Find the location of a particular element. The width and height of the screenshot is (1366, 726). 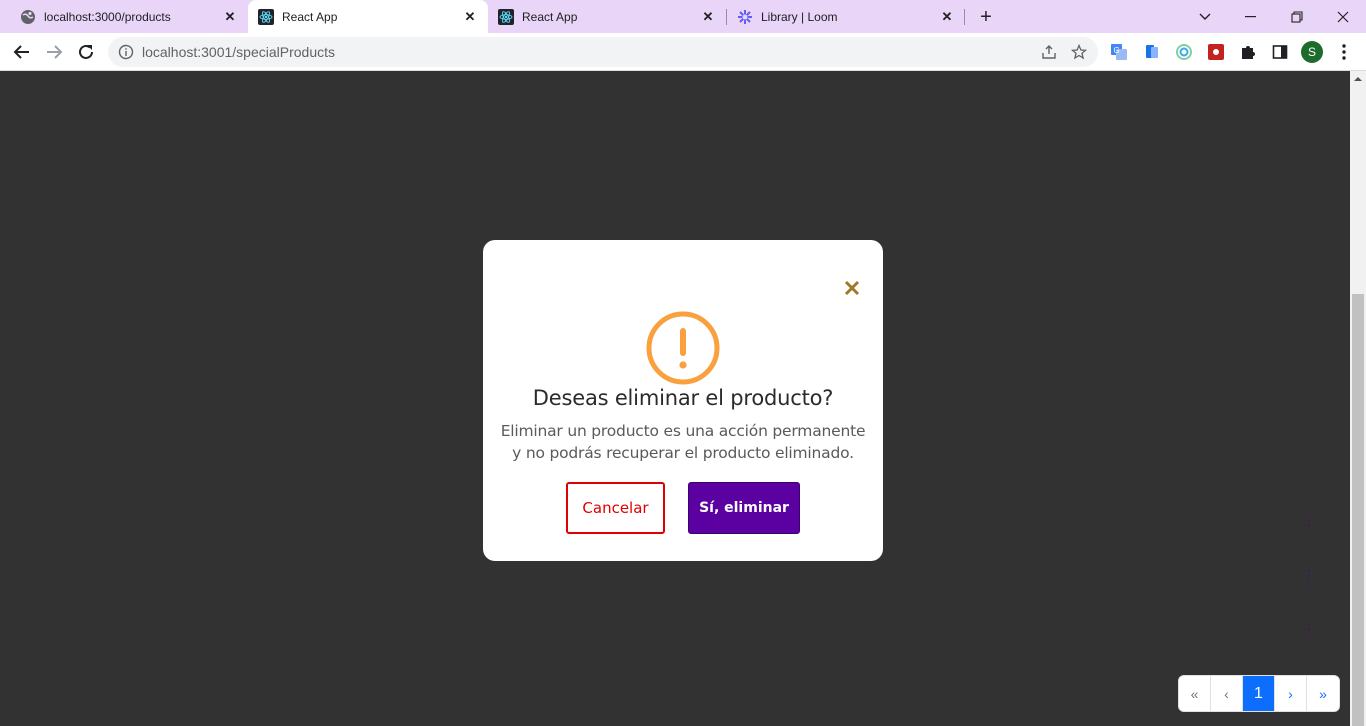

confirm-delete-button: Sí, eliminar is located at coordinates (744, 508).